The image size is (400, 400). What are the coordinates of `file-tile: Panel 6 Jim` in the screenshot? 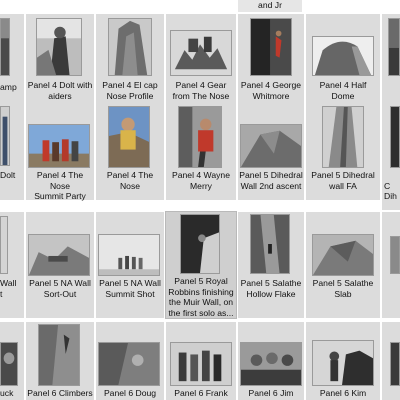 It's located at (271, 361).